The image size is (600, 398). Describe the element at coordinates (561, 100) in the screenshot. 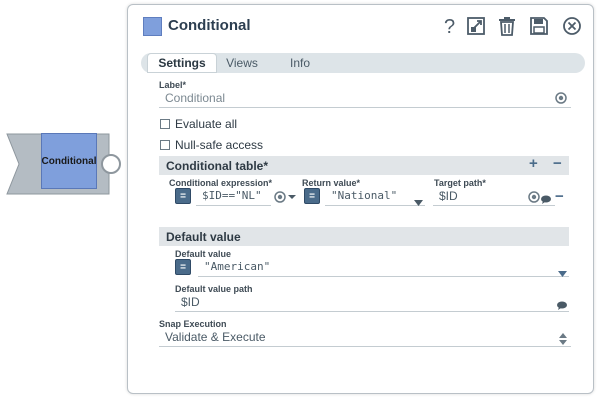

I see `expression-toggle-icon` at that location.